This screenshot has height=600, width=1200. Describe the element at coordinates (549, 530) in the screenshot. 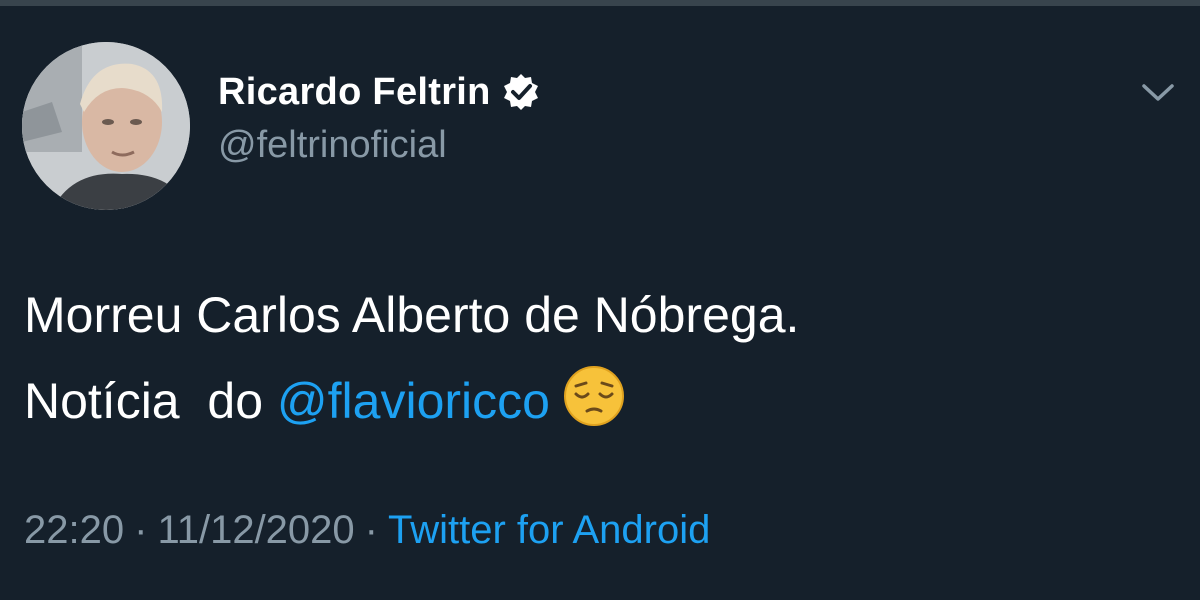

I see `tweet-source-link: Twitter for Android` at that location.